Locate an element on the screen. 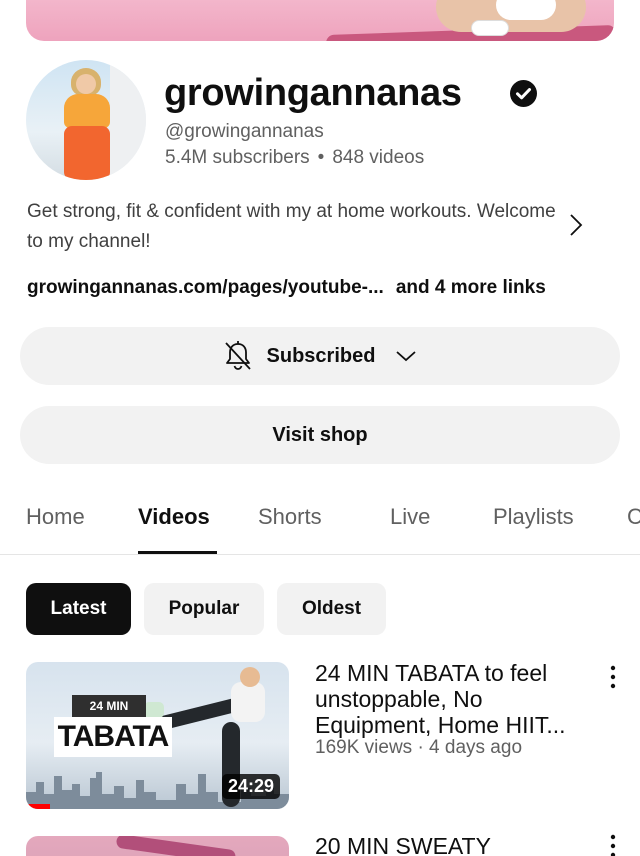 Image resolution: width=640 pixels, height=856 pixels. athlete-torso is located at coordinates (248, 702).